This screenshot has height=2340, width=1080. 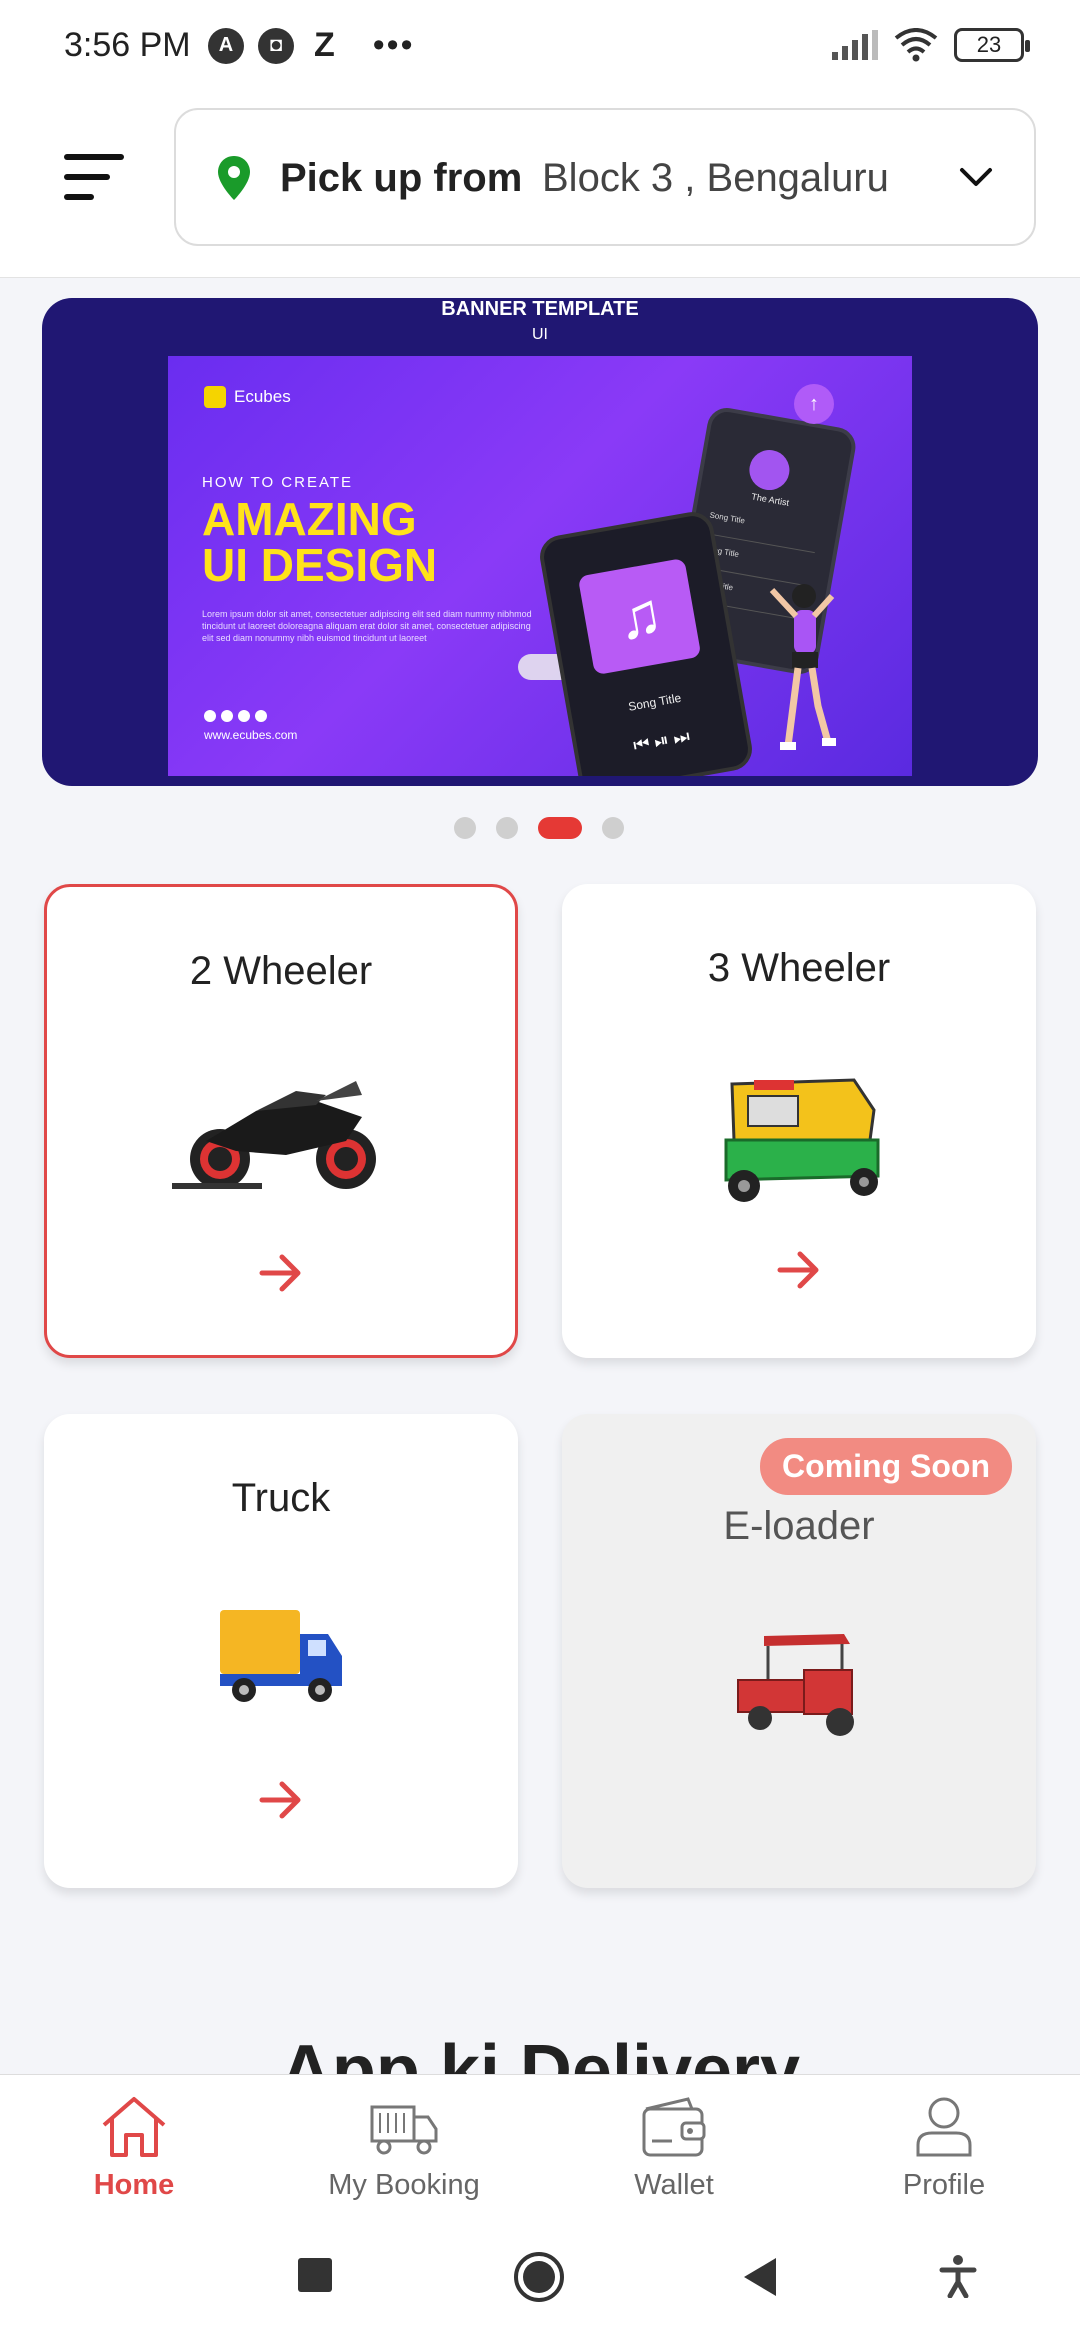 What do you see at coordinates (814, 404) in the screenshot?
I see `upload-arrow-icon: ↑` at bounding box center [814, 404].